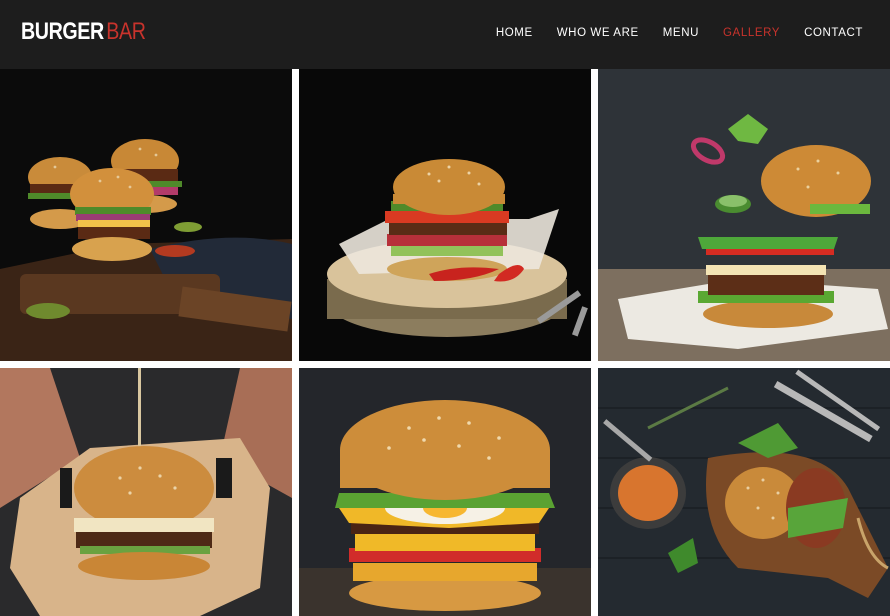 The height and width of the screenshot is (616, 890). What do you see at coordinates (598, 33) in the screenshot?
I see `nav-who-we-are: WHO WE ARE` at bounding box center [598, 33].